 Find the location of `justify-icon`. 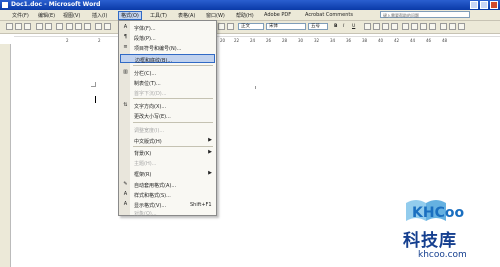

justify-icon is located at coordinates (394, 26).